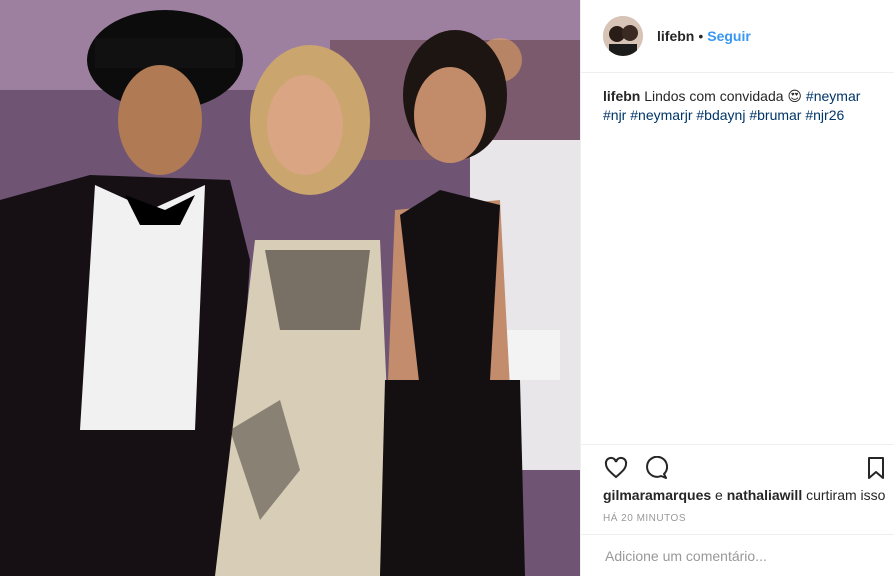  Describe the element at coordinates (833, 96) in the screenshot. I see `hashtag: #neymar` at that location.